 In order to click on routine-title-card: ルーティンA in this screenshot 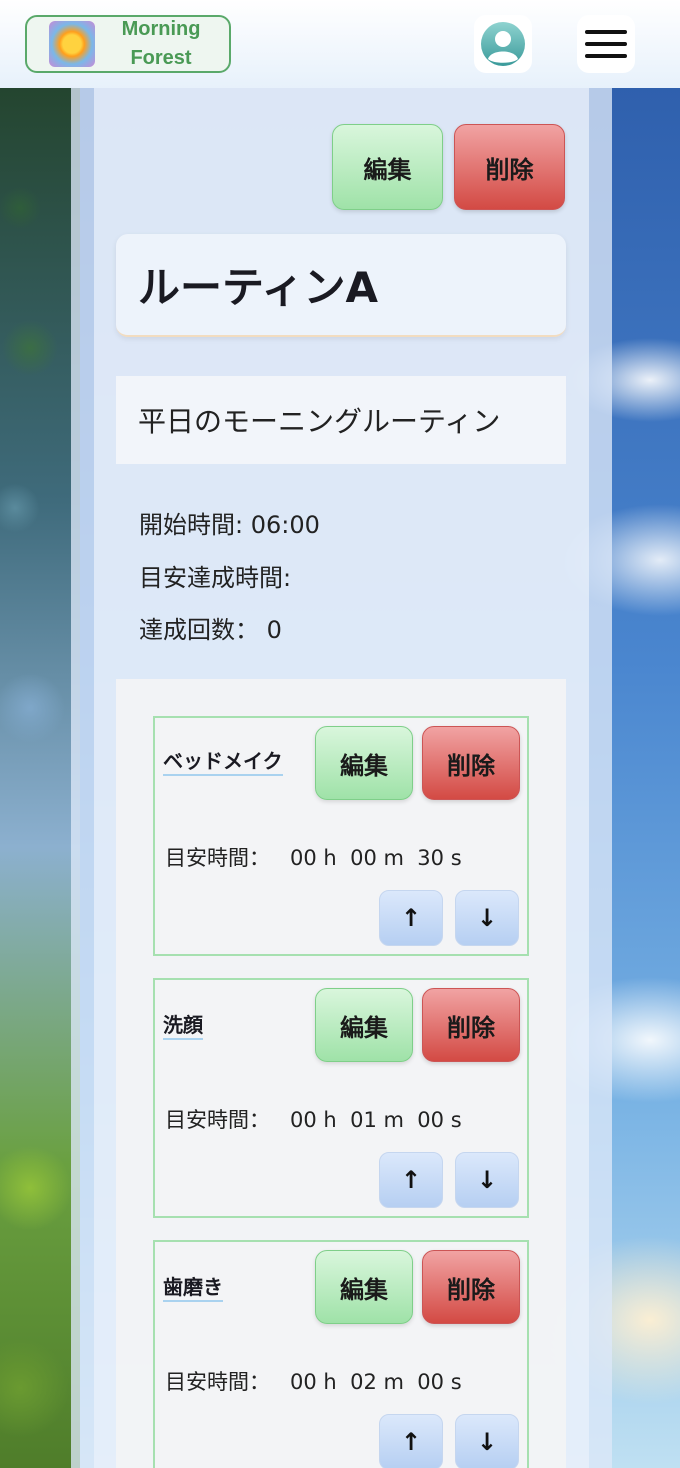, I will do `click(341, 285)`.